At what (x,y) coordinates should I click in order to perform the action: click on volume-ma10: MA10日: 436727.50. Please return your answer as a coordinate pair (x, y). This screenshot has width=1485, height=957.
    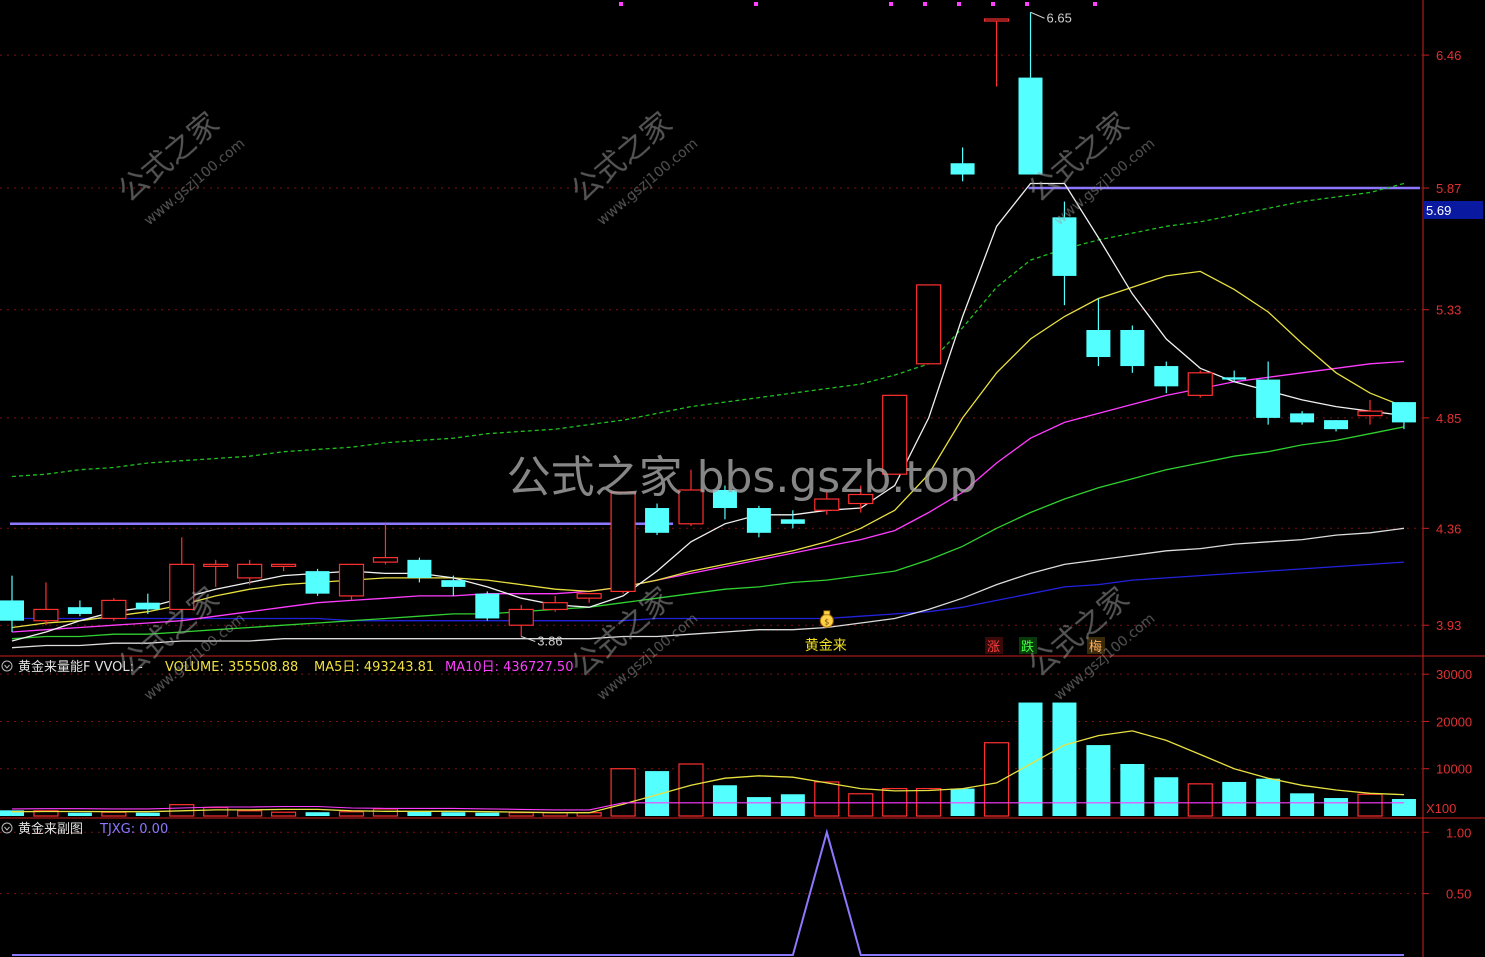
    Looking at the image, I should click on (509, 667).